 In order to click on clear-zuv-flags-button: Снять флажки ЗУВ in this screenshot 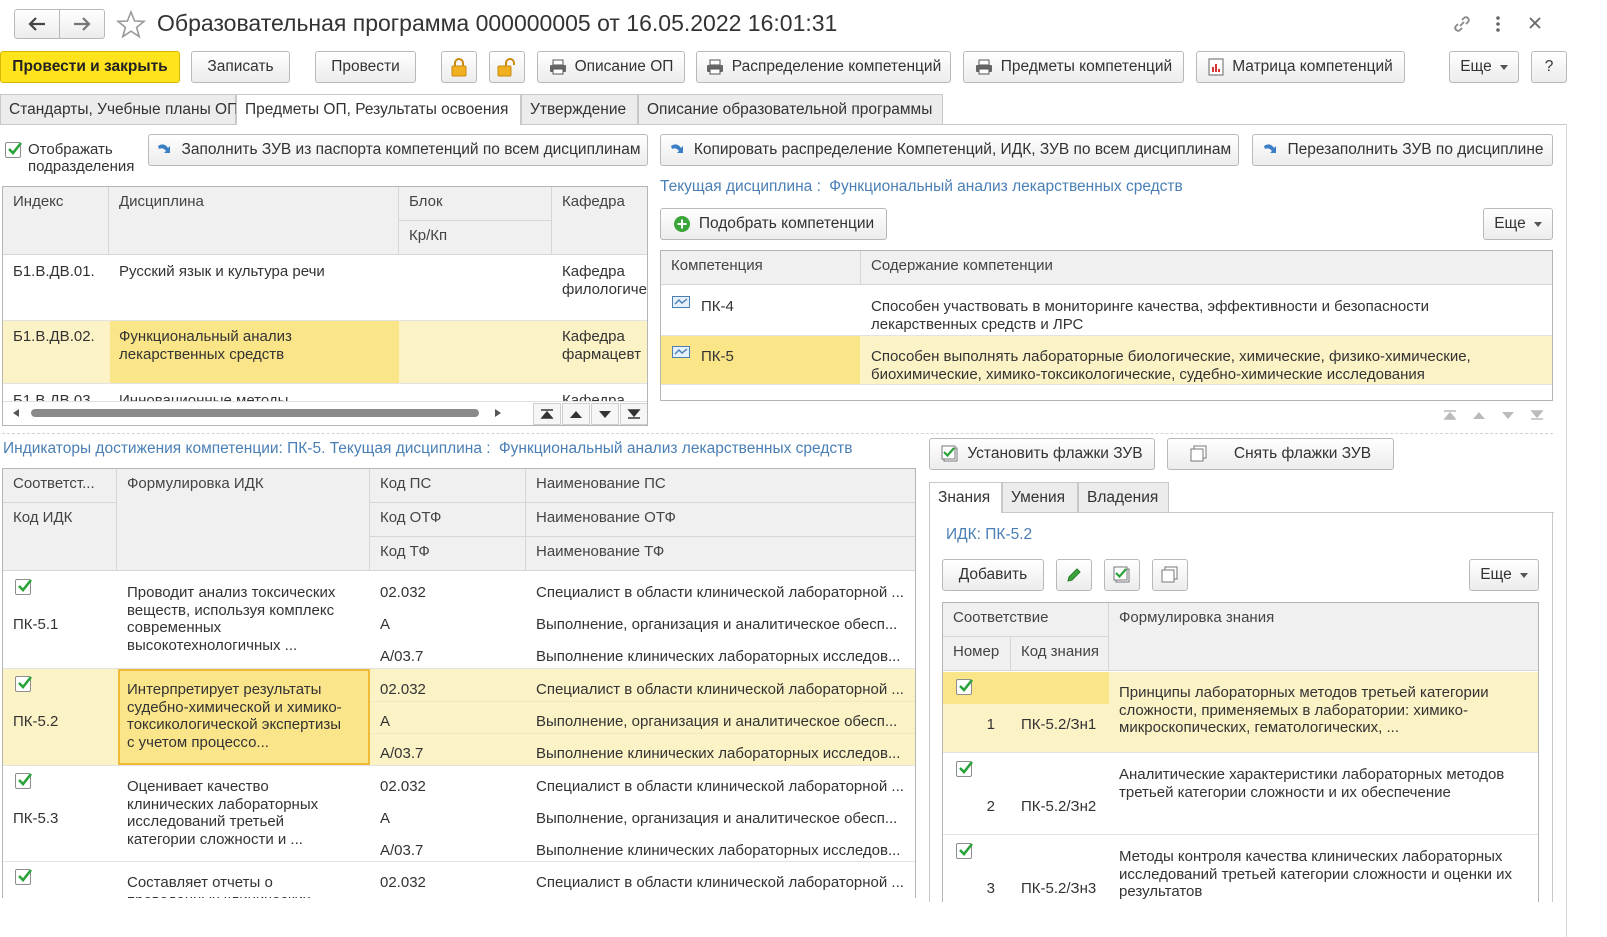, I will do `click(1280, 454)`.